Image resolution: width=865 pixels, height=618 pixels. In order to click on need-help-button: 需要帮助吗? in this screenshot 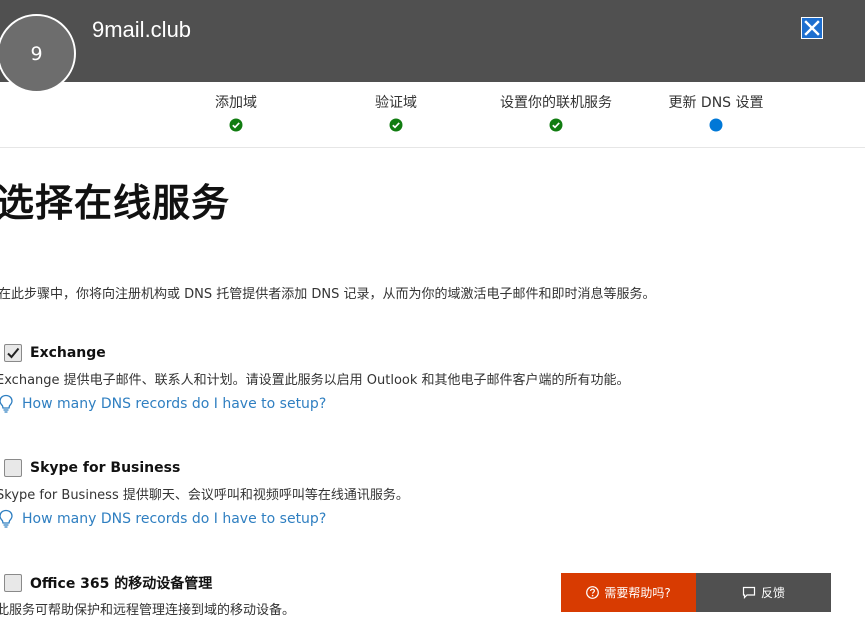, I will do `click(628, 592)`.